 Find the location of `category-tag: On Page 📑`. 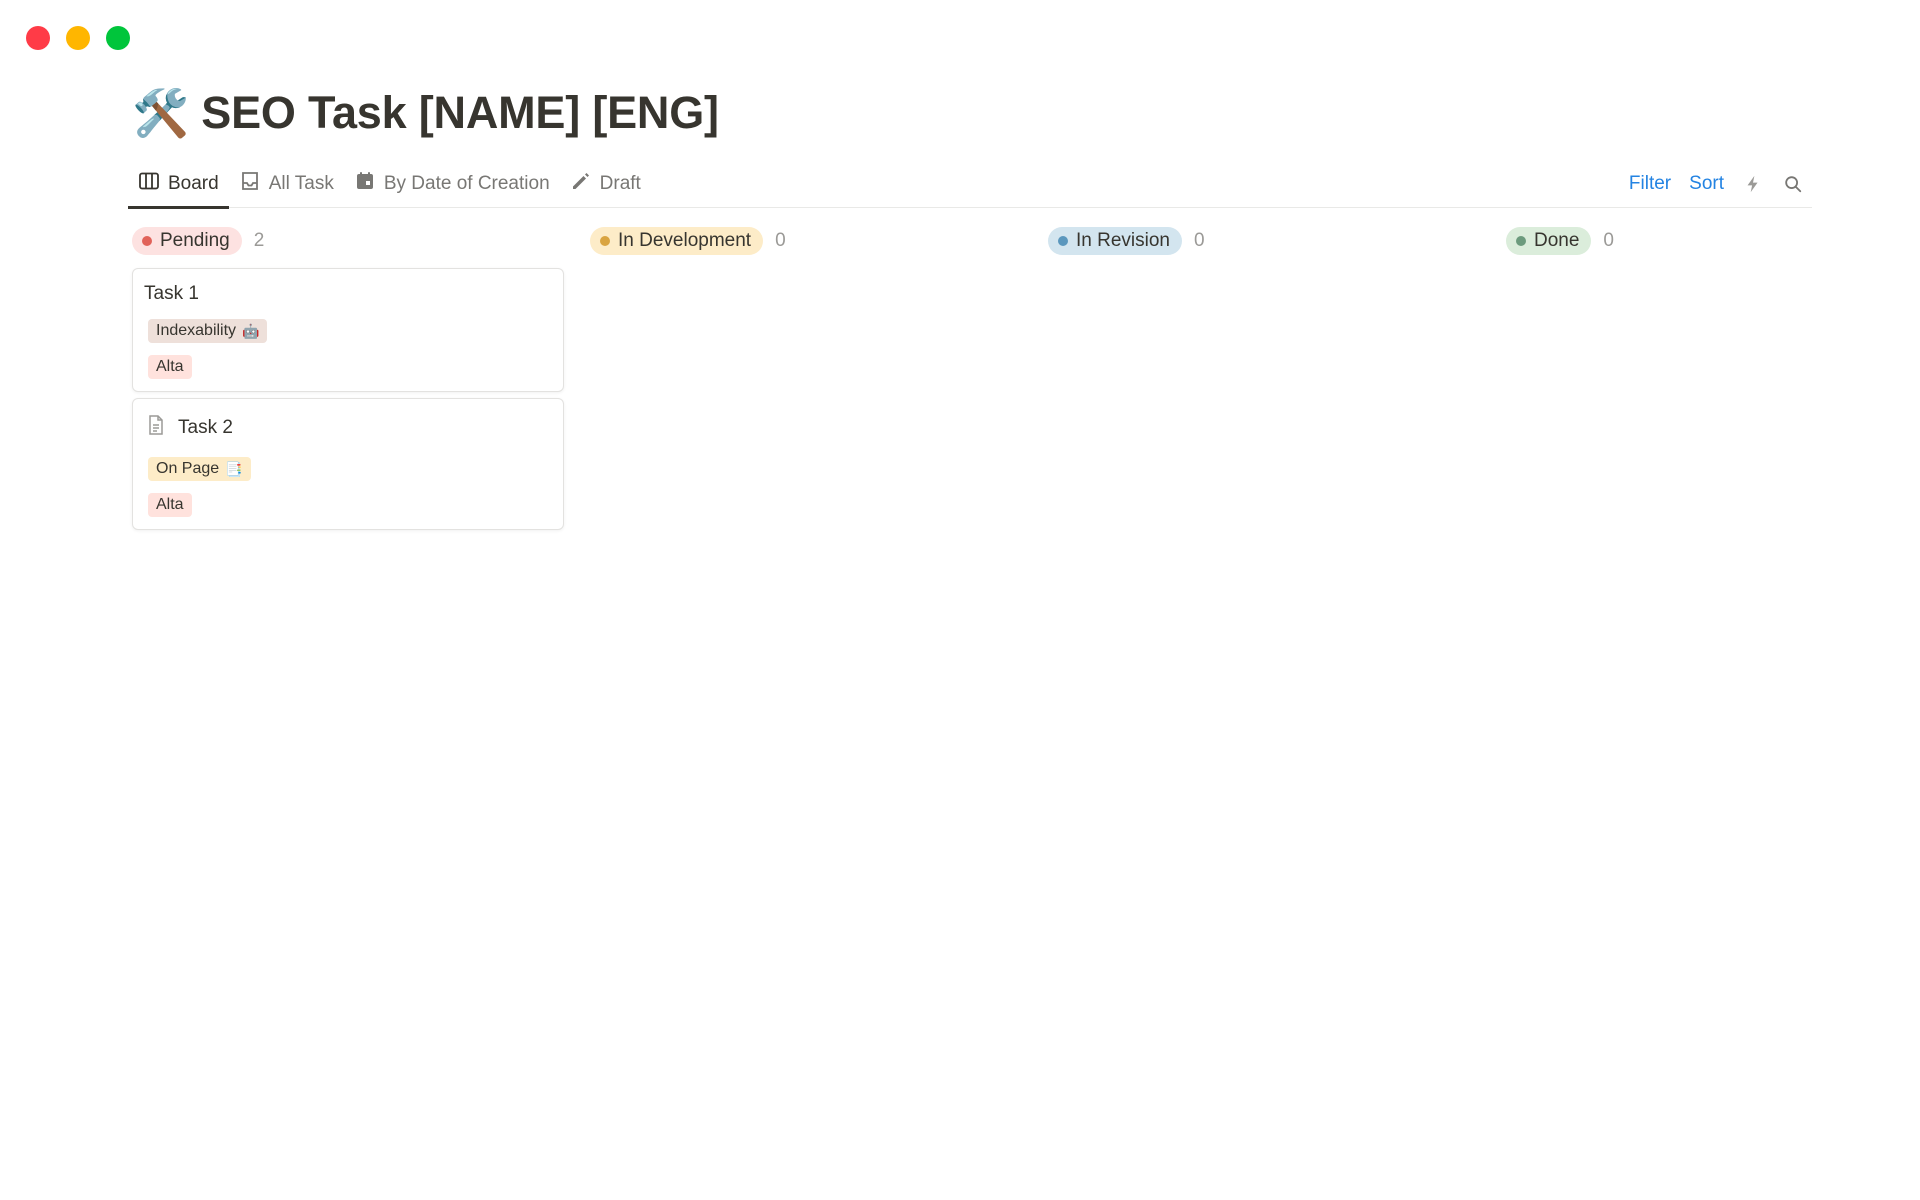

category-tag: On Page 📑 is located at coordinates (199, 469).